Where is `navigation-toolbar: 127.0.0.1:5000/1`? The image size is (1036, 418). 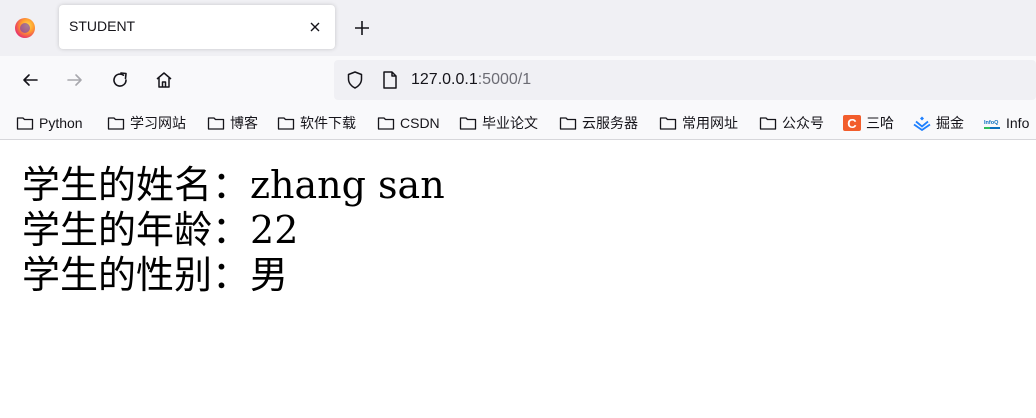
navigation-toolbar: 127.0.0.1:5000/1 is located at coordinates (518, 80).